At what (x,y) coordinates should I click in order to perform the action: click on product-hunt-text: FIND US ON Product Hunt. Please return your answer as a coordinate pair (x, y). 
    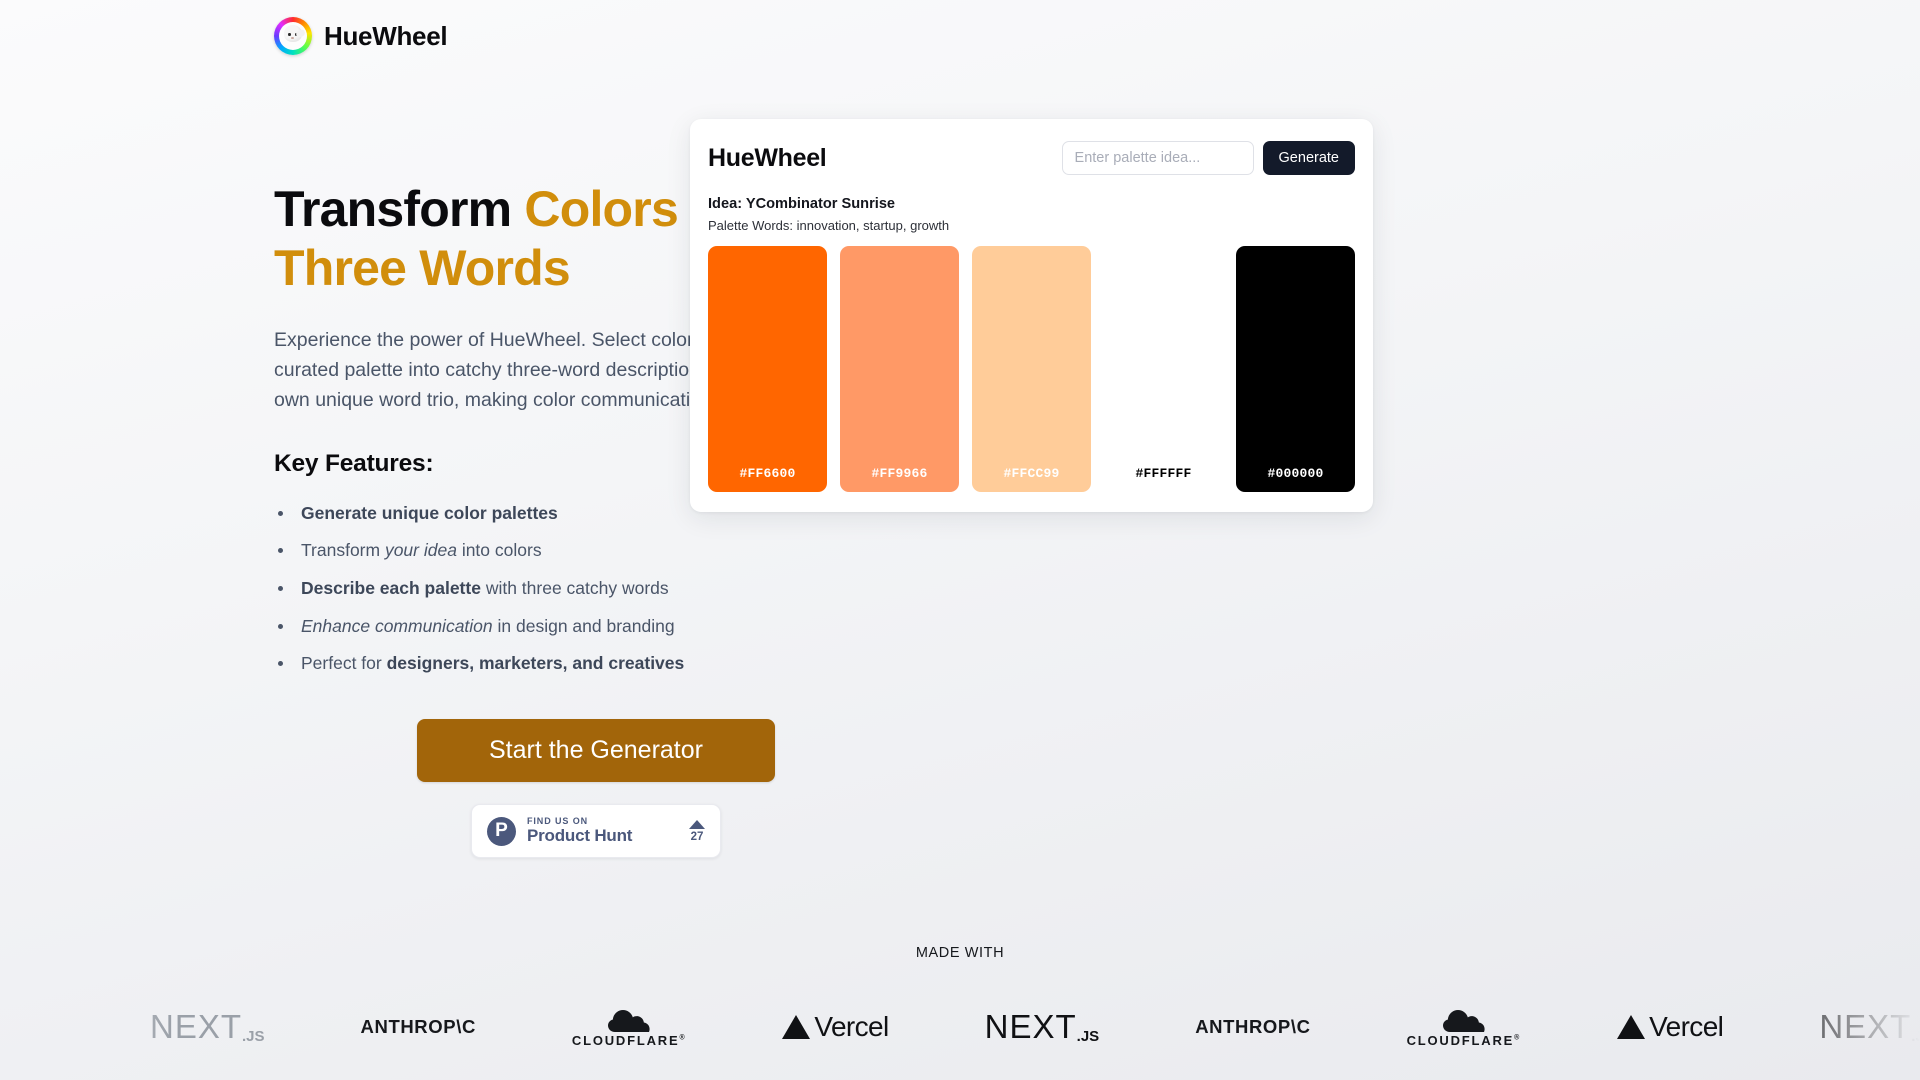
    Looking at the image, I should click on (608, 832).